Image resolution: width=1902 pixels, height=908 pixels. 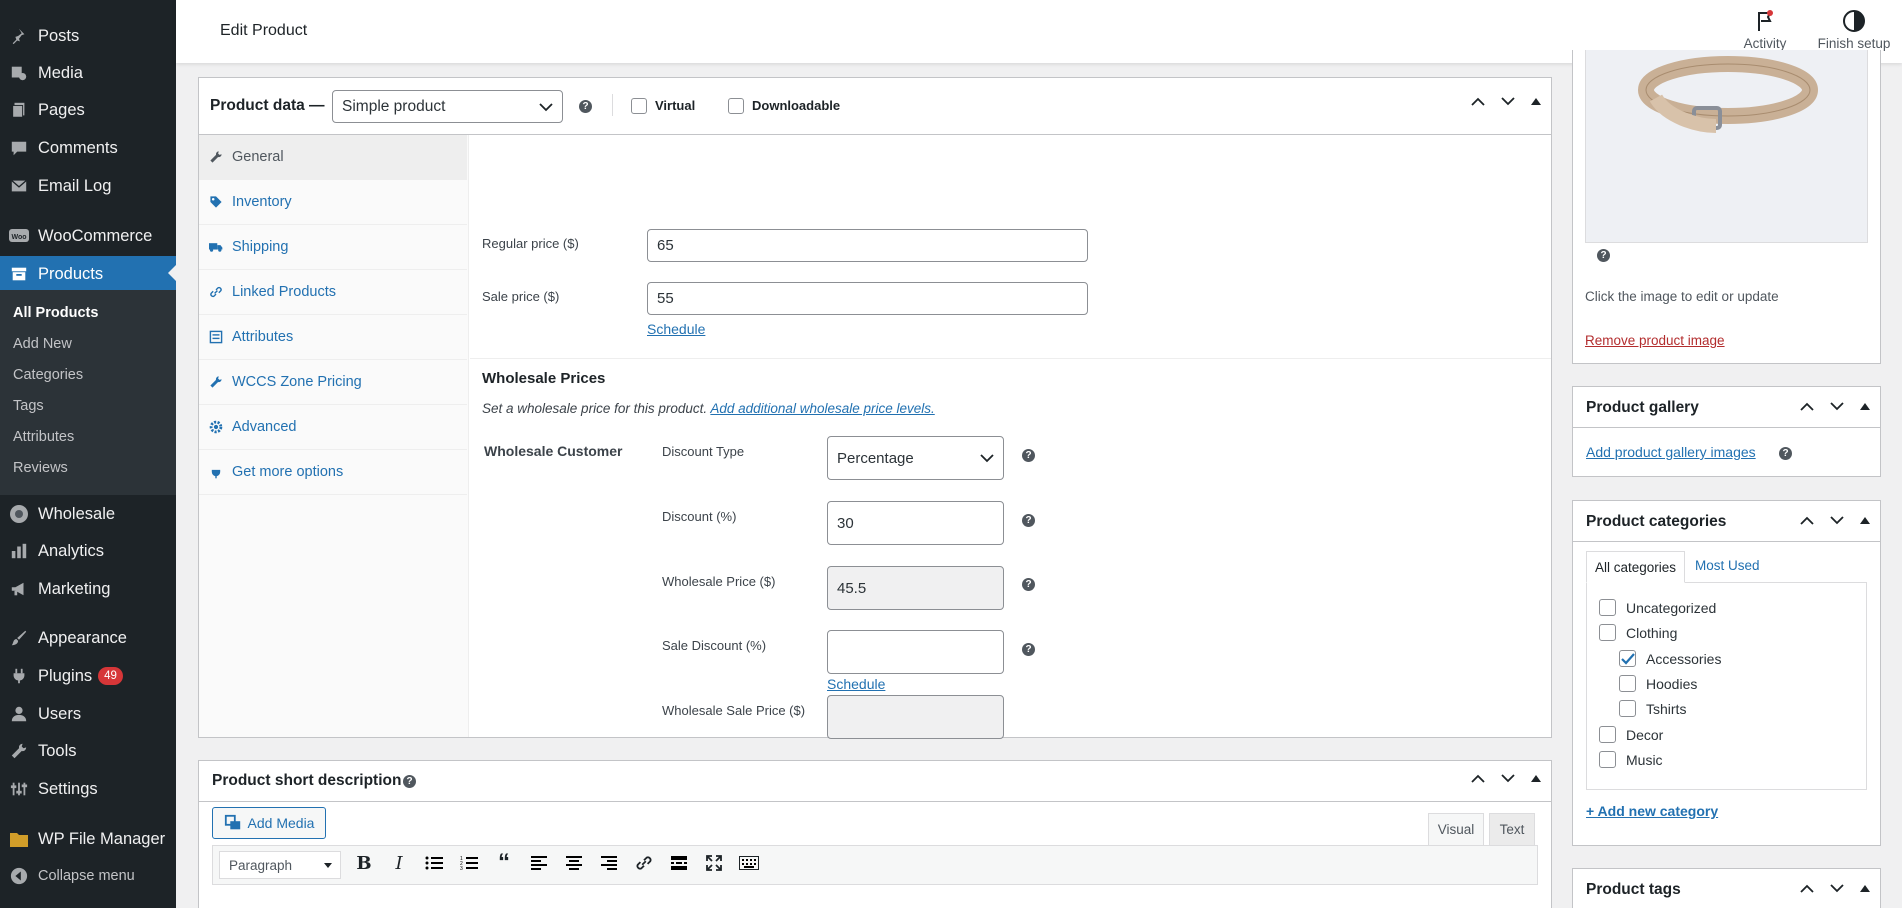 What do you see at coordinates (736, 106) in the screenshot?
I see `downloadable-checkbox` at bounding box center [736, 106].